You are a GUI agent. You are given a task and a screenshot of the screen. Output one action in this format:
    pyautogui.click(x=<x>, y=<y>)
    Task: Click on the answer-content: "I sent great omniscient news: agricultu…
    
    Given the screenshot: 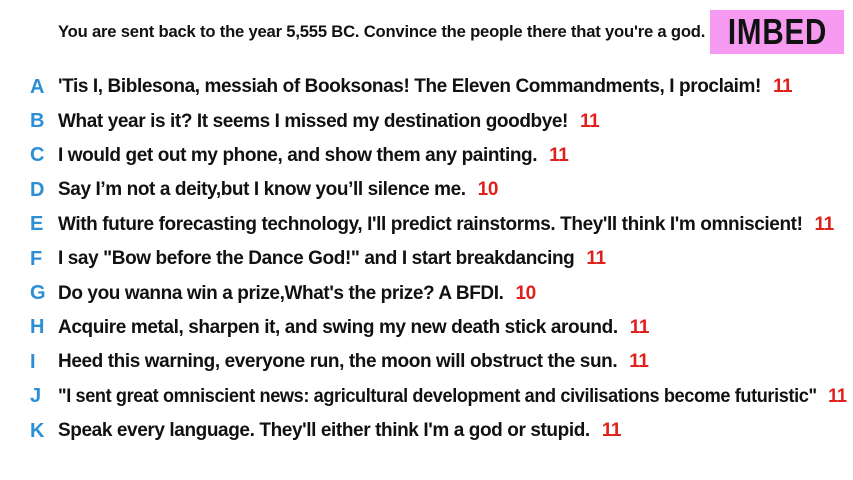 What is the action you would take?
    pyautogui.click(x=452, y=397)
    